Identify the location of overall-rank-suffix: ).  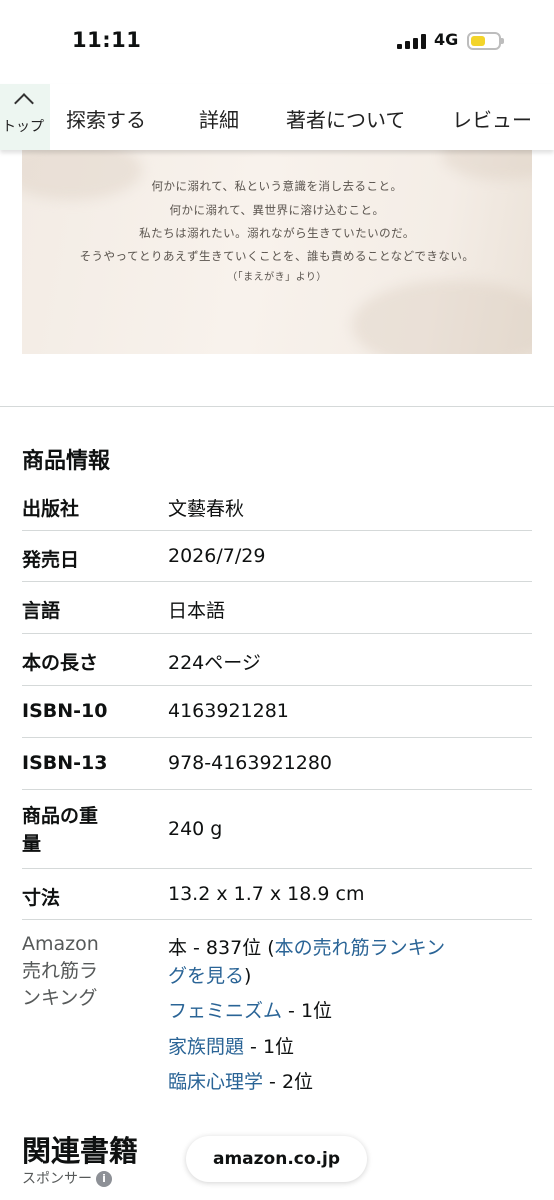
(248, 976).